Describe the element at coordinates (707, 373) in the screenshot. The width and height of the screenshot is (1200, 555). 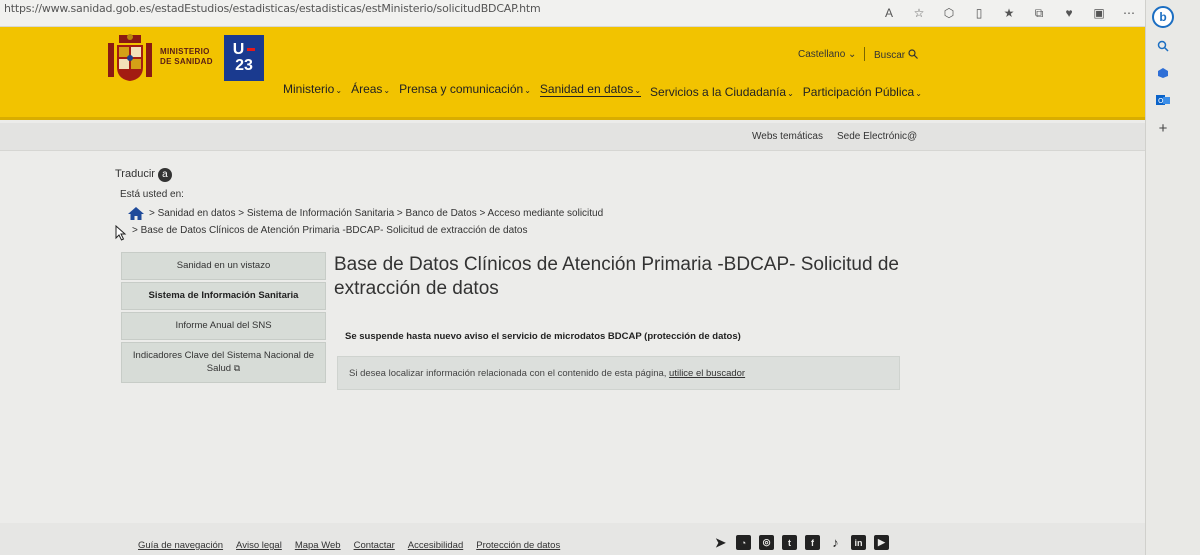
I see `search-tool-link: utilice el buscador` at that location.